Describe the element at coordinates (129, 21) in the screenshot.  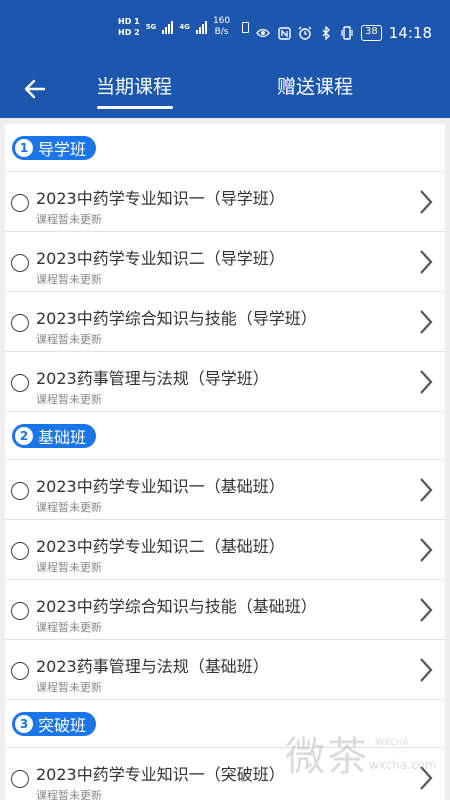
I see `hd1-label: HD 1` at that location.